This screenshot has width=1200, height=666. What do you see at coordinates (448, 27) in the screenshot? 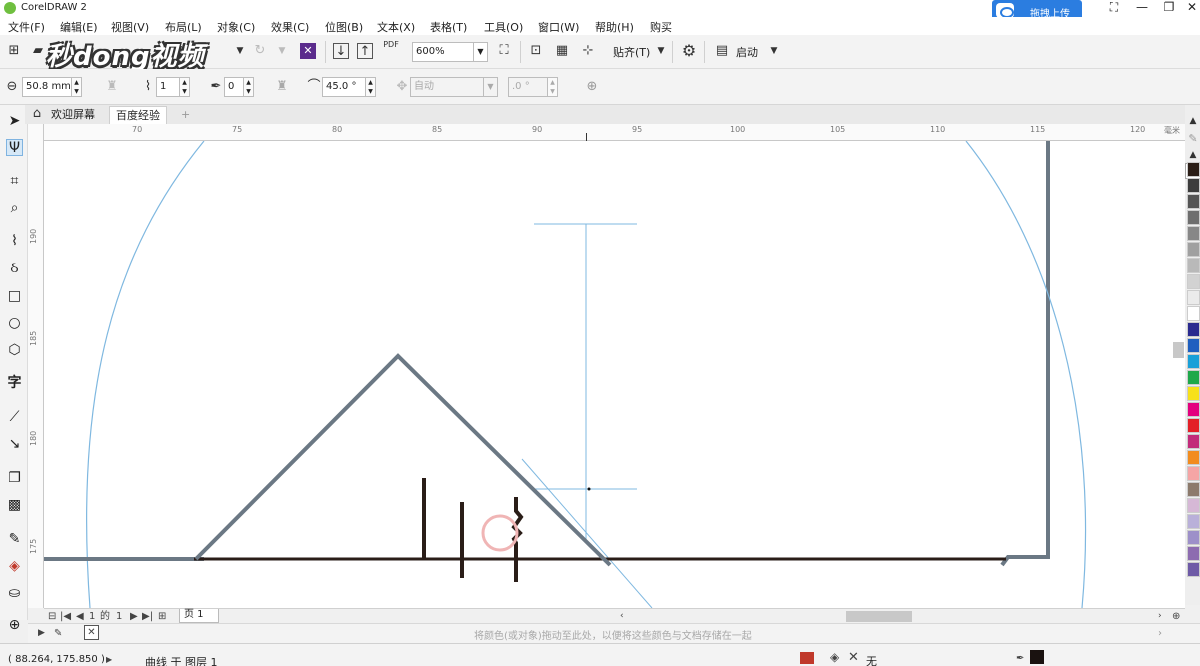
I see `menu-table: 表格(T)` at bounding box center [448, 27].